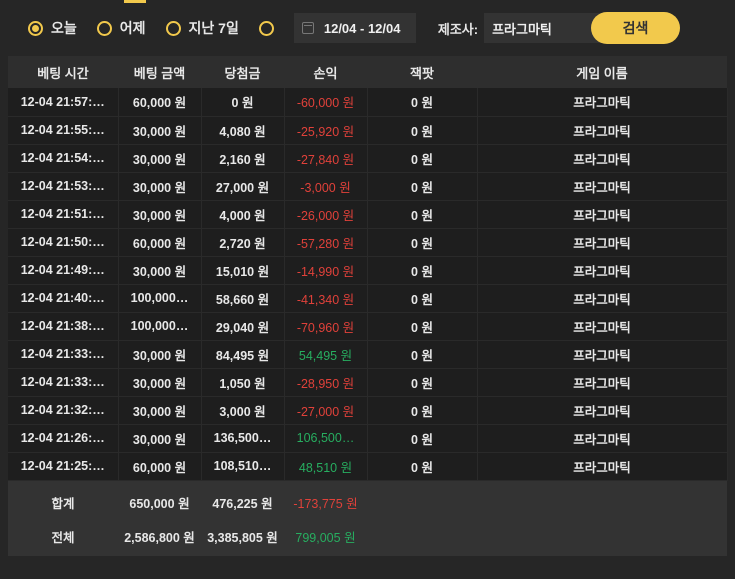 This screenshot has height=579, width=735. I want to click on cell-winnings: 3,000 원, so click(243, 410).